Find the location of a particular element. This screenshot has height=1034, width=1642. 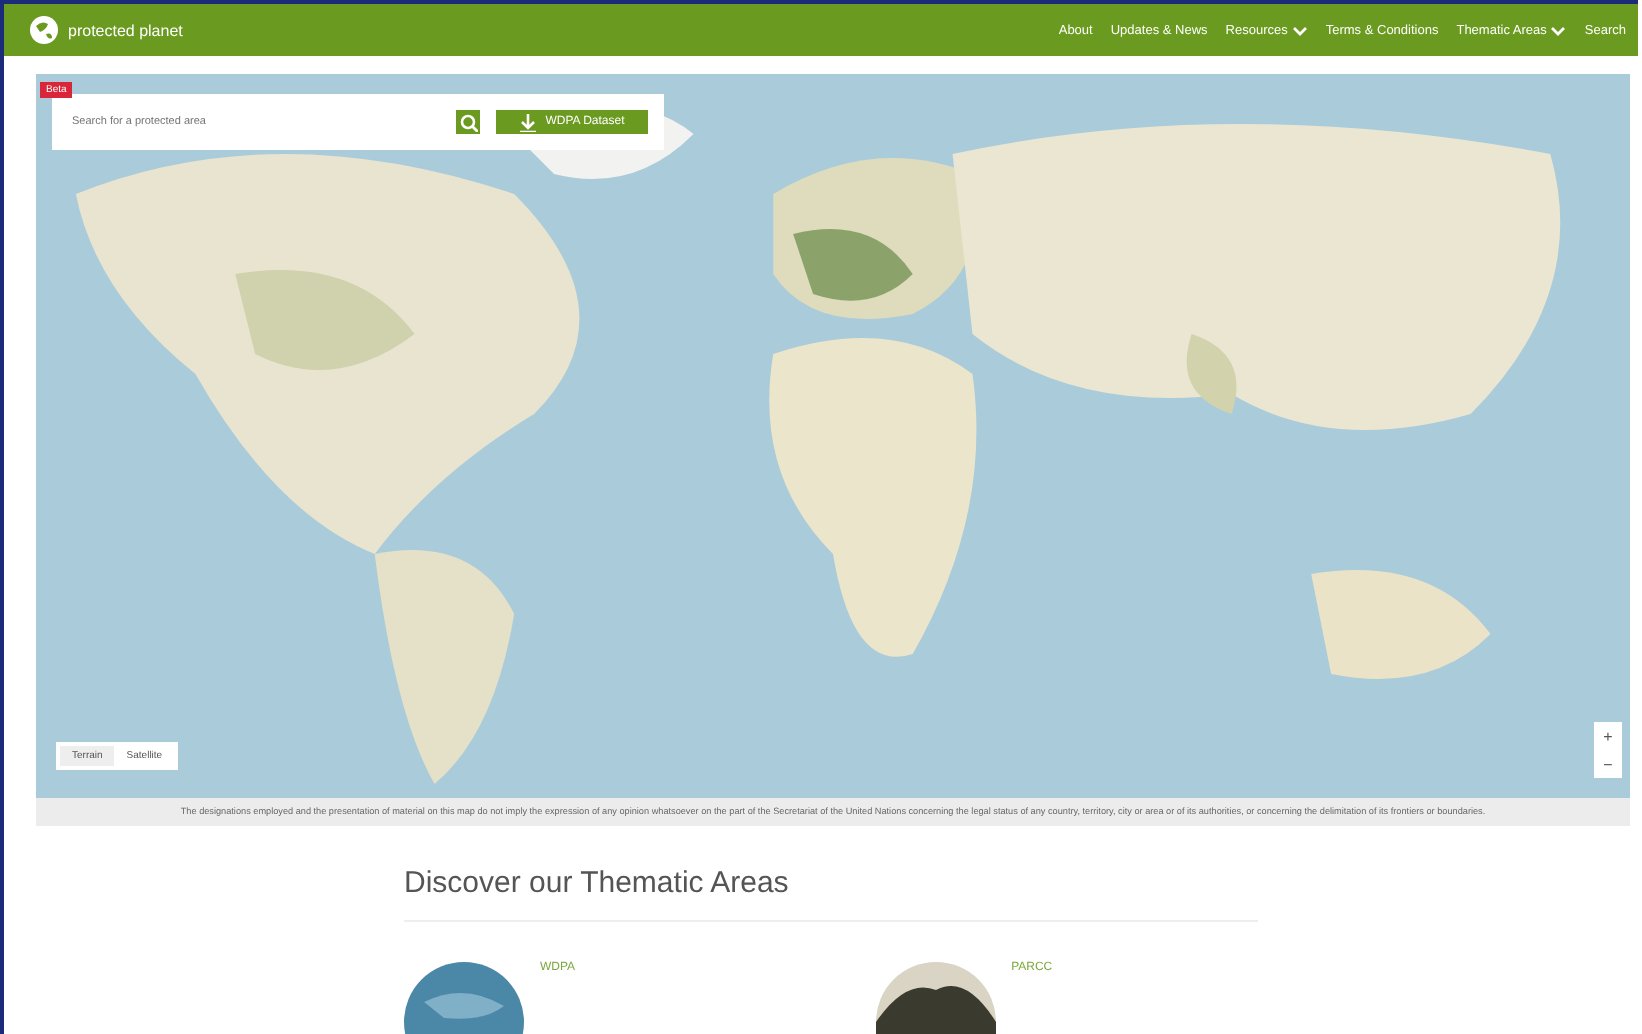

section-heading: Discover our Thematic Areas is located at coordinates (831, 894).